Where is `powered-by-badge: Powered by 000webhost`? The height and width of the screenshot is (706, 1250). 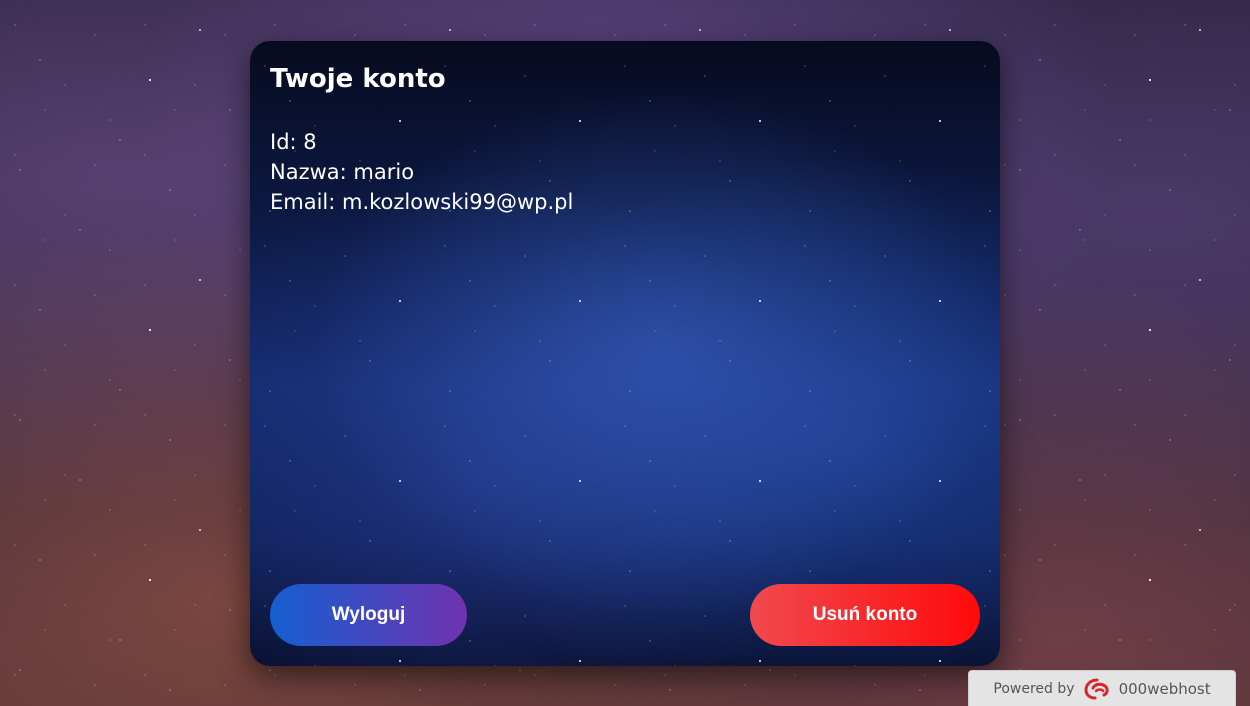 powered-by-badge: Powered by 000webhost is located at coordinates (1102, 688).